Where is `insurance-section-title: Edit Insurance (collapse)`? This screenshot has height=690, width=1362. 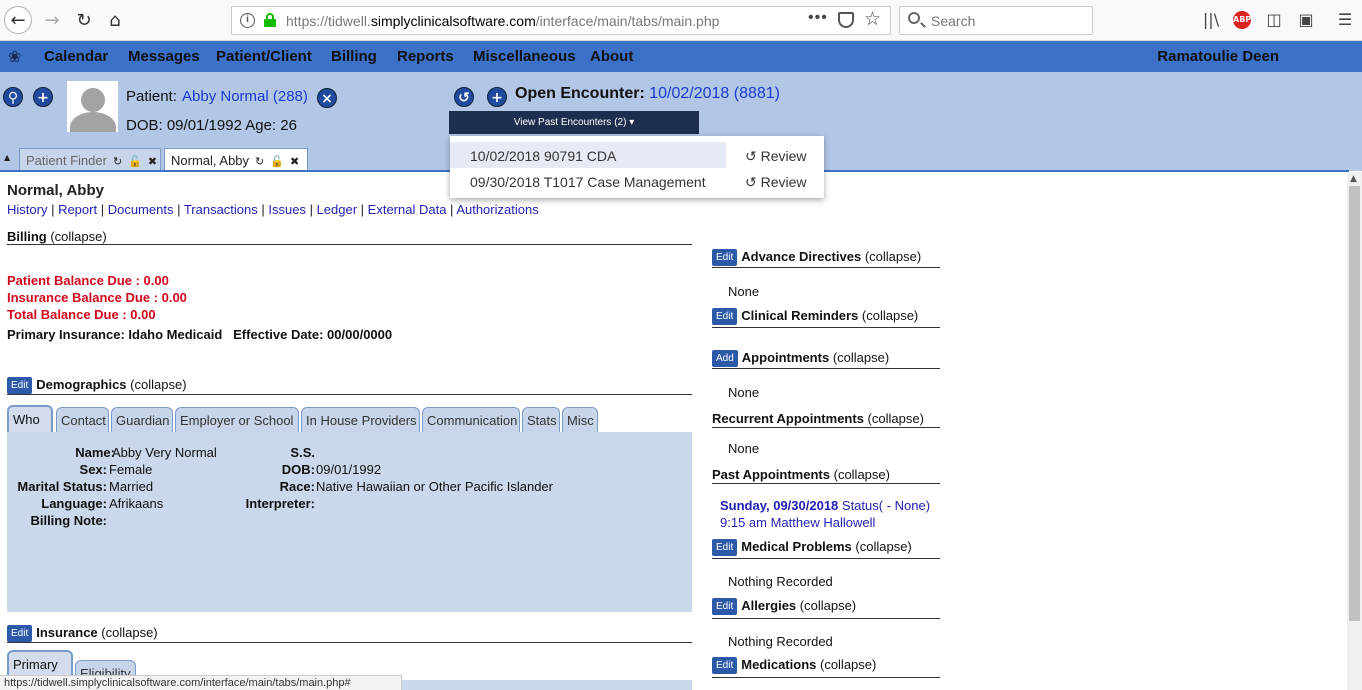
insurance-section-title: Edit Insurance (collapse) is located at coordinates (82, 634).